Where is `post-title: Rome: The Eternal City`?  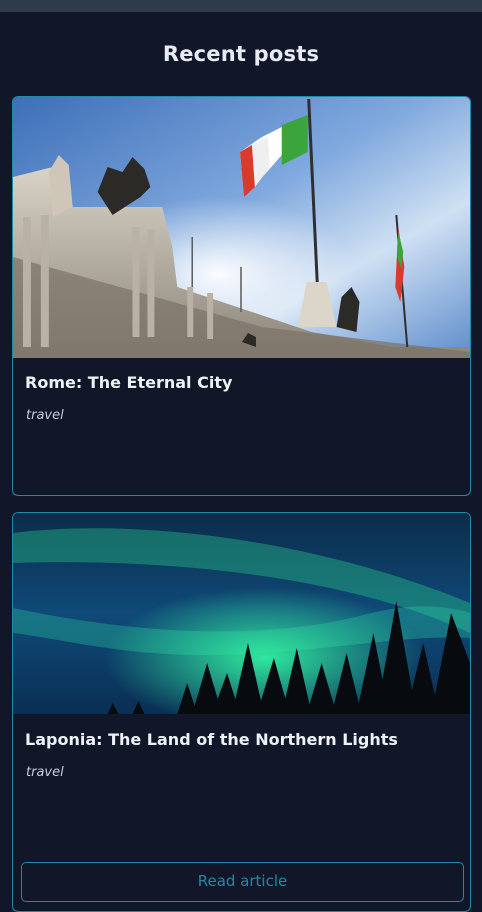 post-title: Rome: The Eternal City is located at coordinates (128, 382).